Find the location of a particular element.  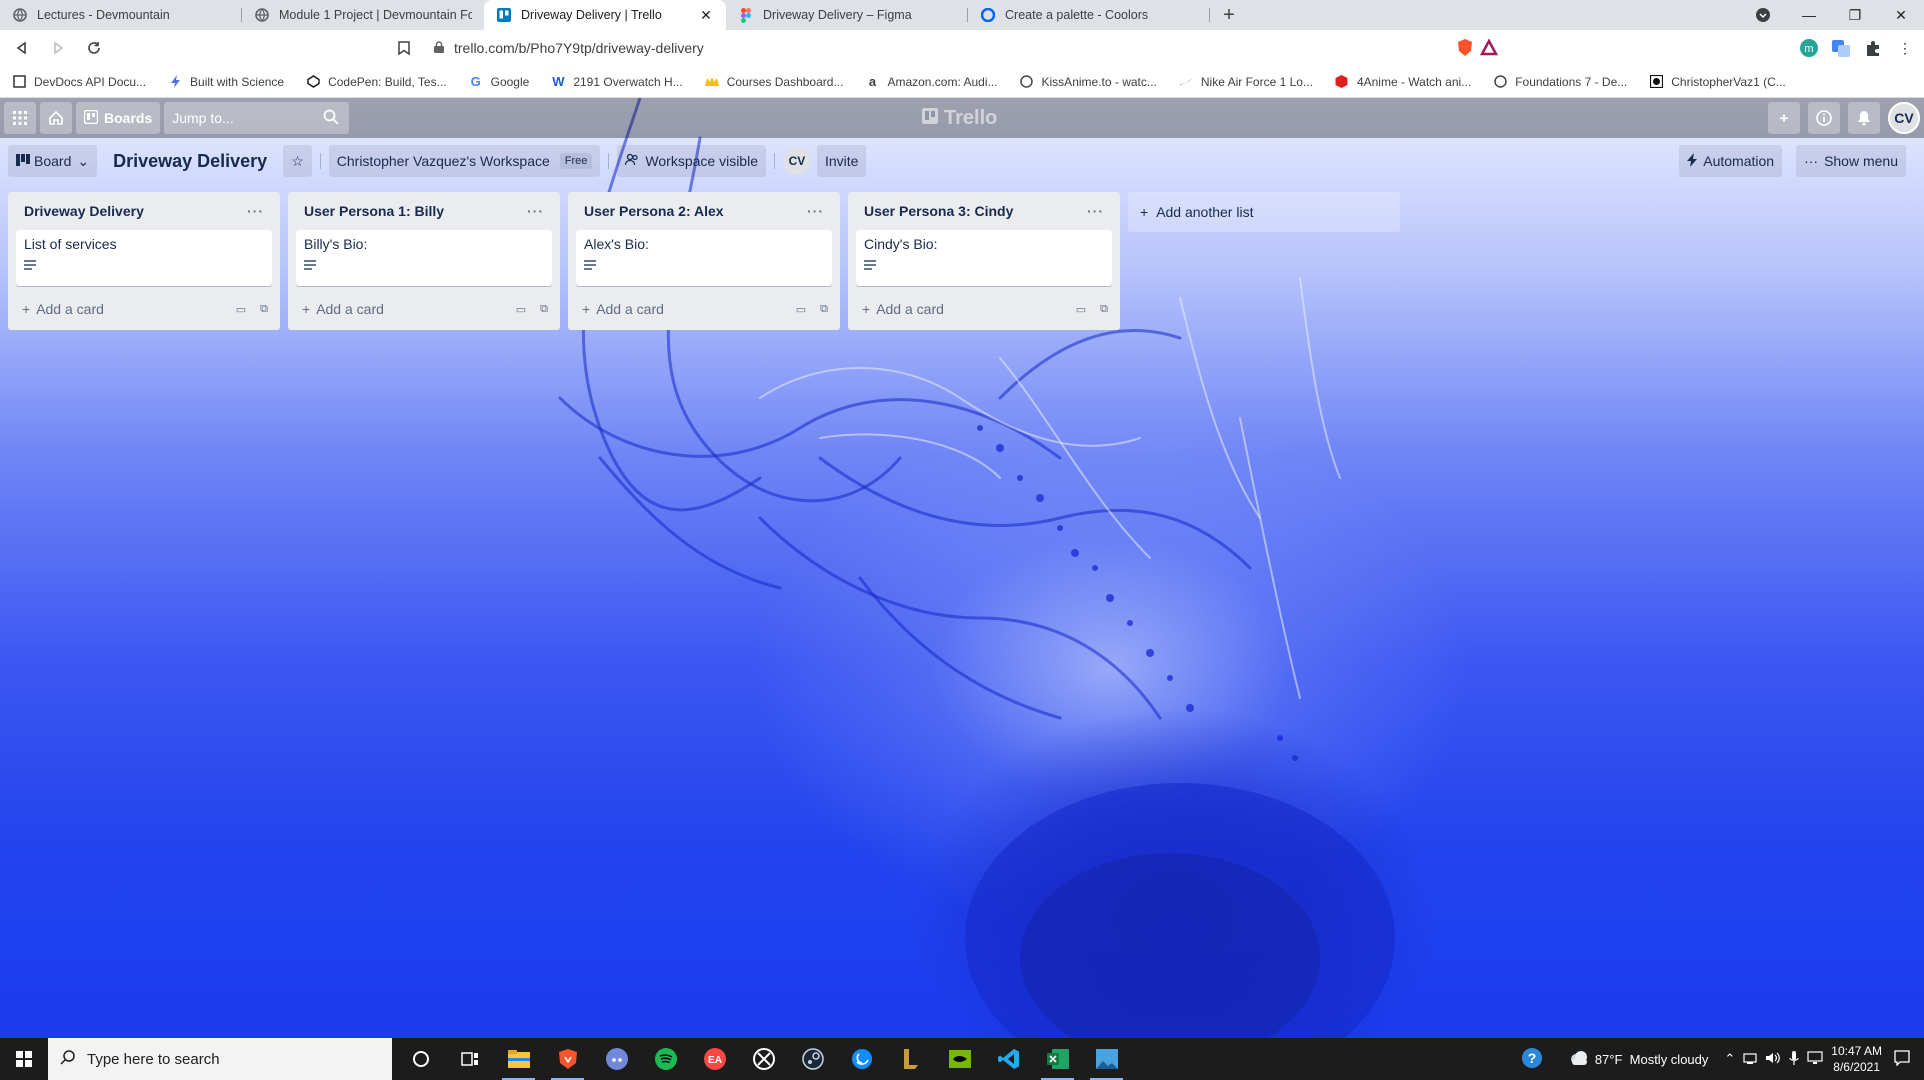

back-button is located at coordinates (22, 48).